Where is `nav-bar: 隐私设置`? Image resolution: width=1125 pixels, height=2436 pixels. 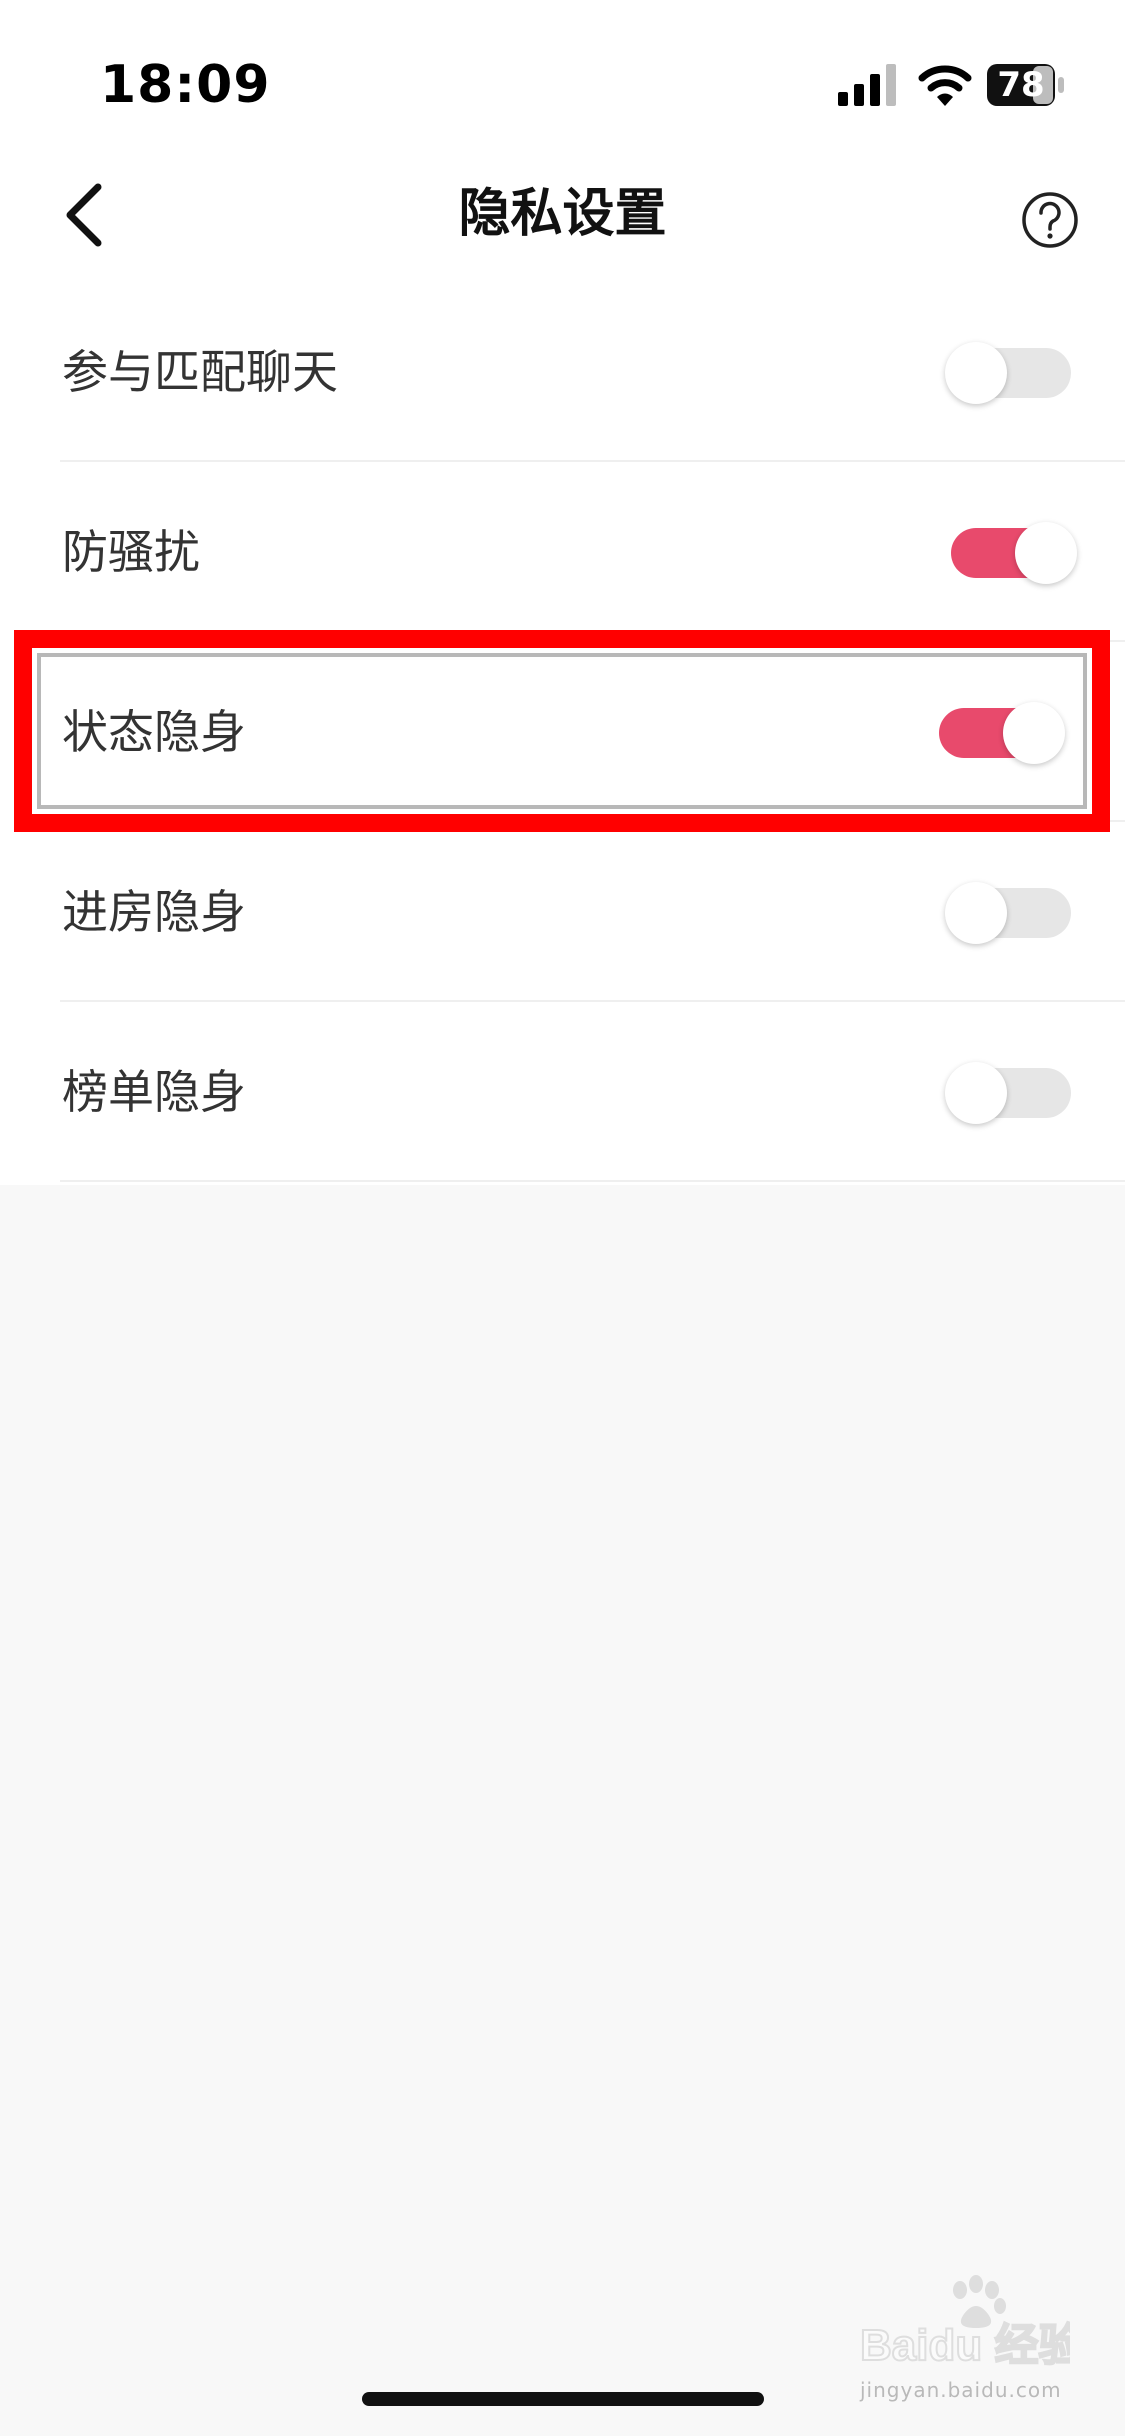 nav-bar: 隐私设置 is located at coordinates (562, 215).